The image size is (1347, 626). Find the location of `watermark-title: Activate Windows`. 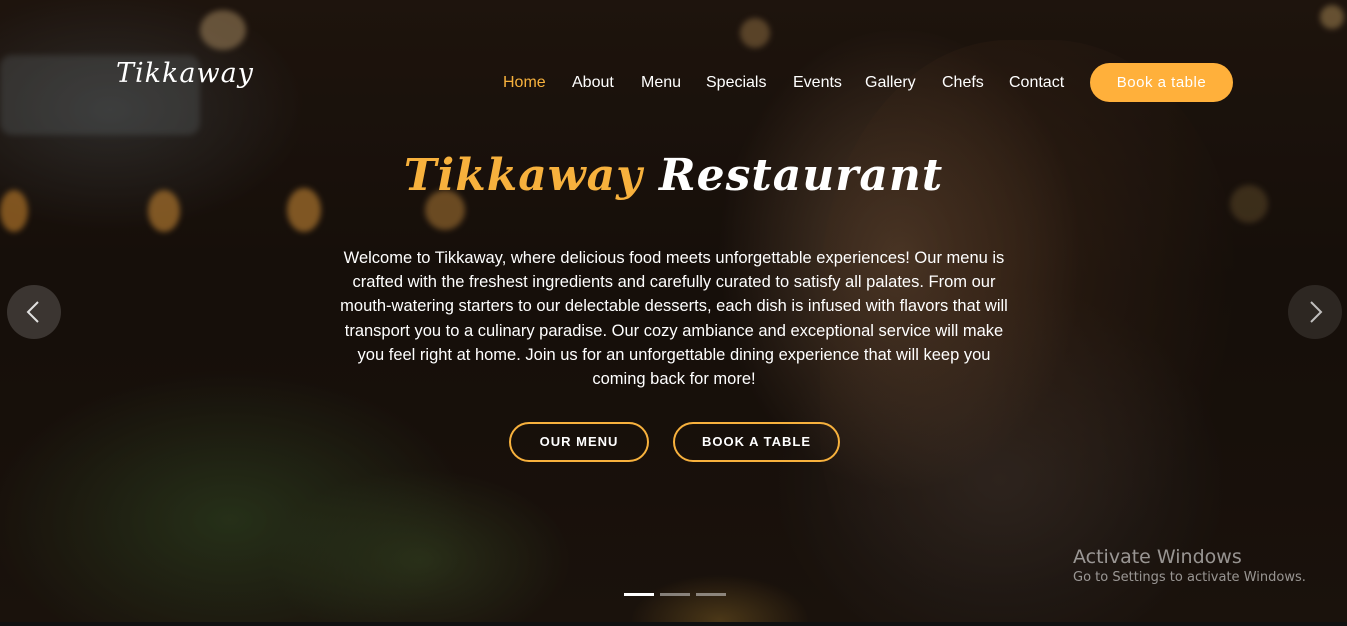

watermark-title: Activate Windows is located at coordinates (1157, 557).